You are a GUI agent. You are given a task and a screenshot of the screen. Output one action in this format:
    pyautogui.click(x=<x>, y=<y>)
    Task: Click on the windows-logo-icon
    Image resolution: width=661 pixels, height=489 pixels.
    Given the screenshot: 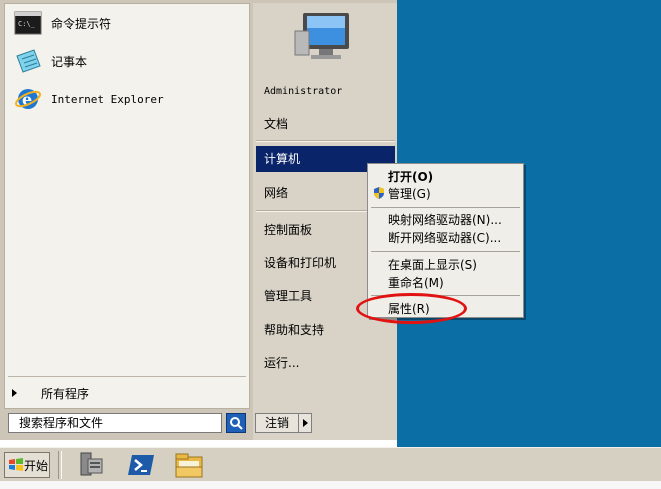 What is the action you would take?
    pyautogui.click(x=16, y=464)
    